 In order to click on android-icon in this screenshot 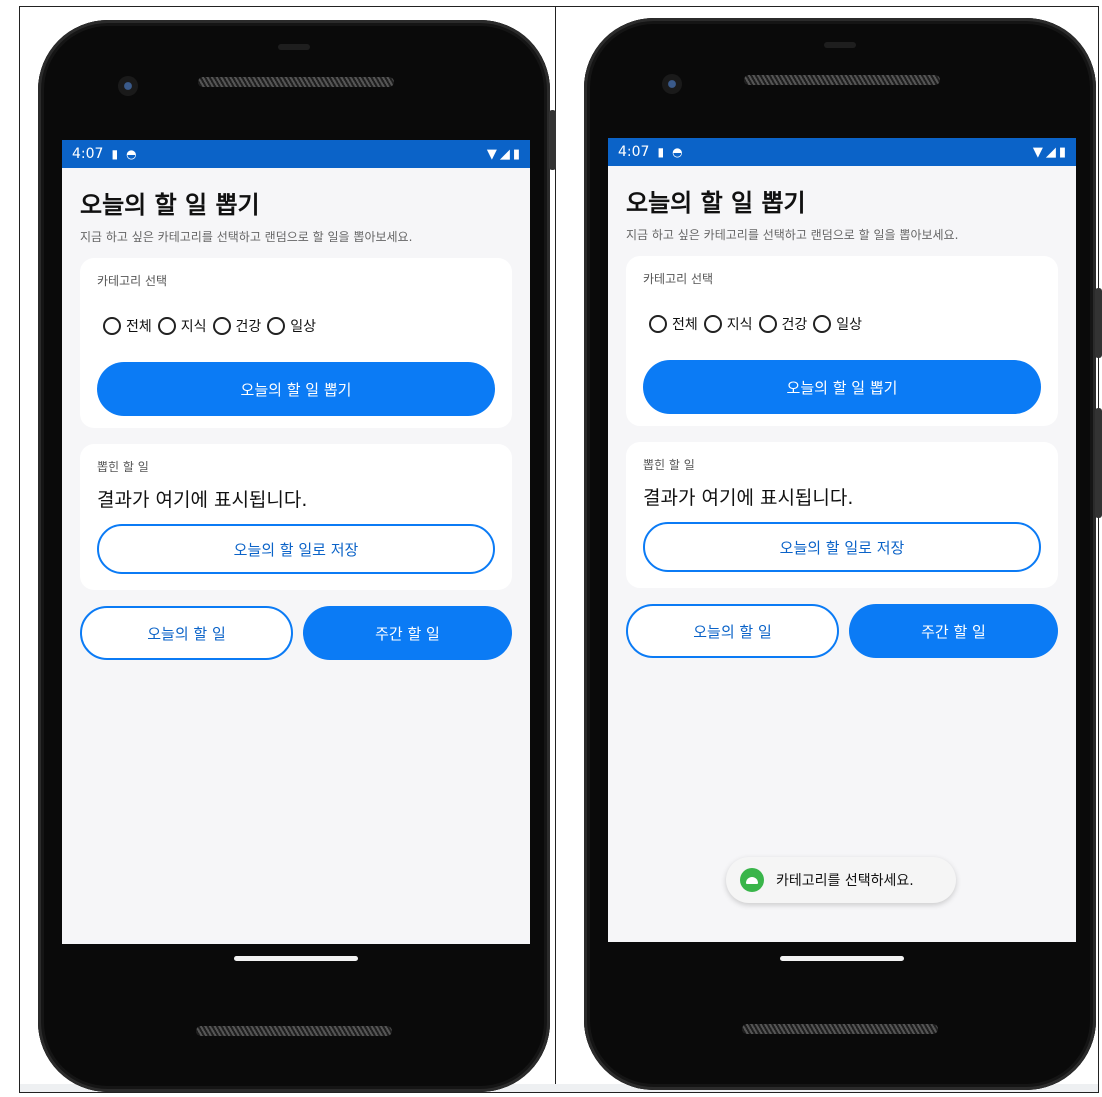, I will do `click(752, 880)`.